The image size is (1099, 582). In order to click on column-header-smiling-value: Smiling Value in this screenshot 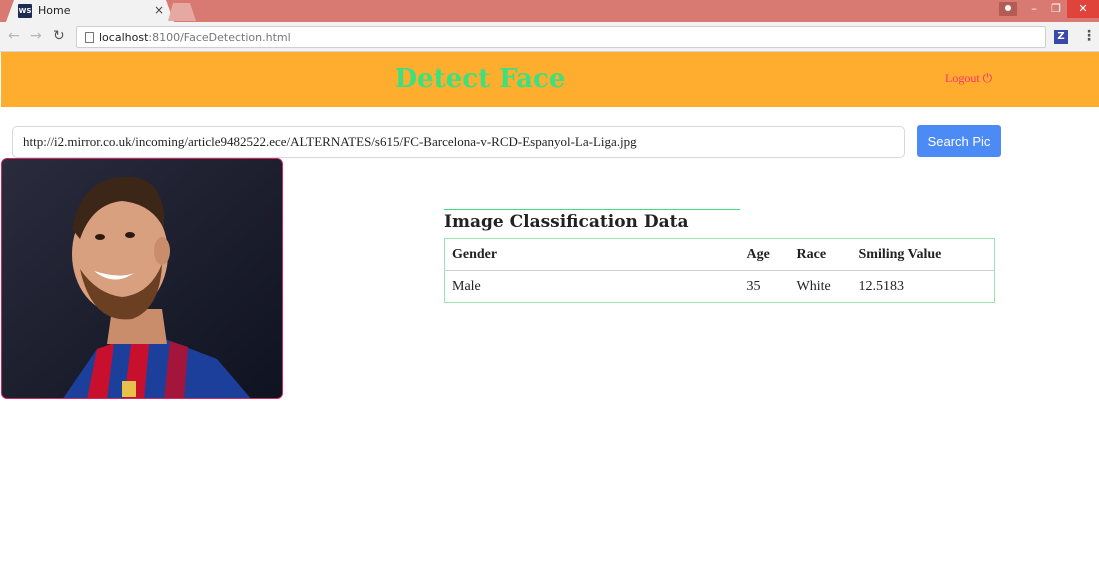, I will do `click(923, 254)`.